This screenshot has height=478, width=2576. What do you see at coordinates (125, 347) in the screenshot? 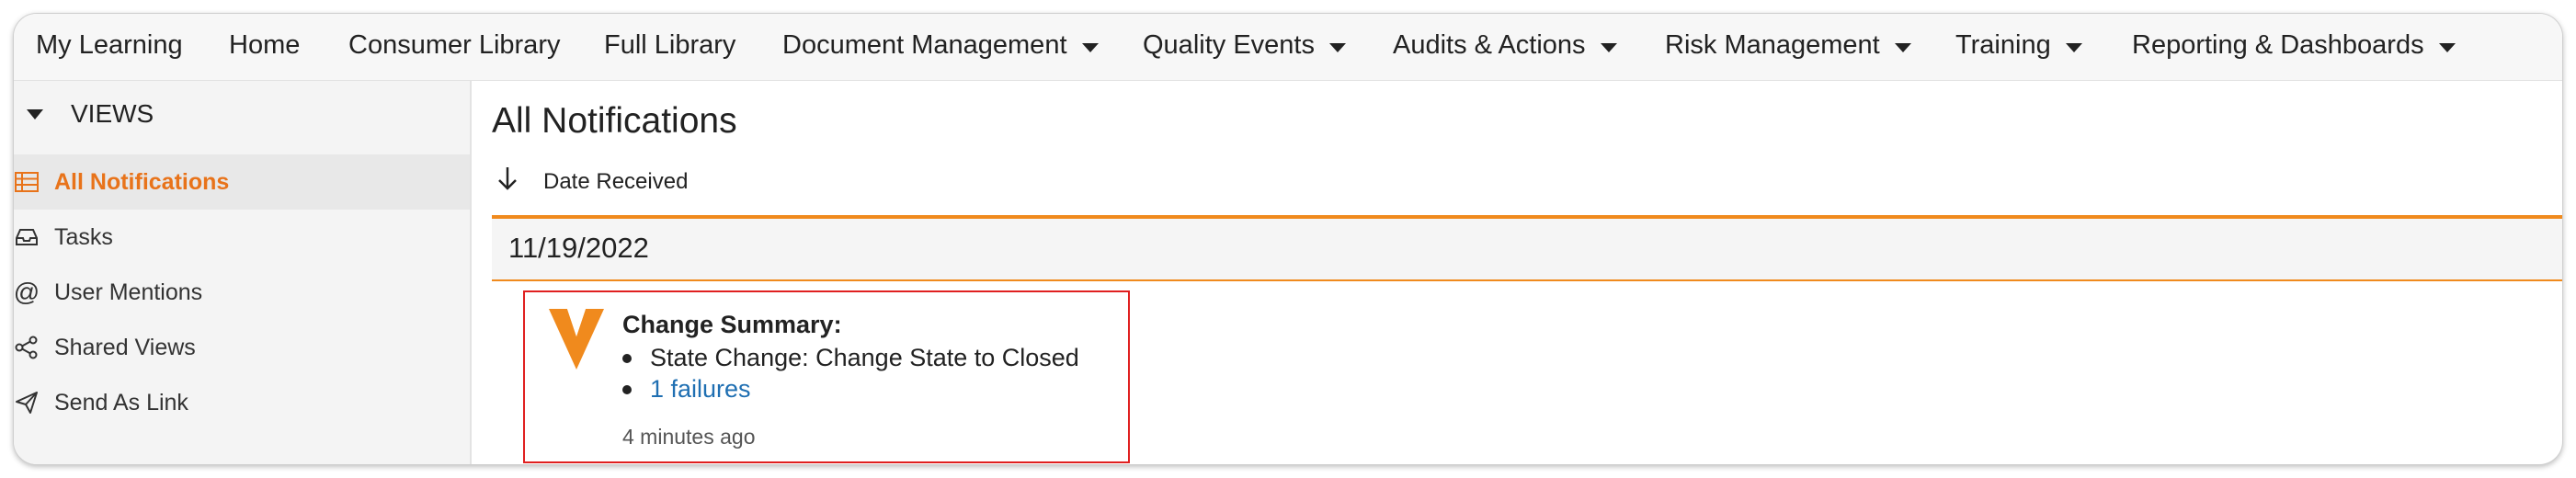
I see `sidebar-item-label: Shared Views` at bounding box center [125, 347].